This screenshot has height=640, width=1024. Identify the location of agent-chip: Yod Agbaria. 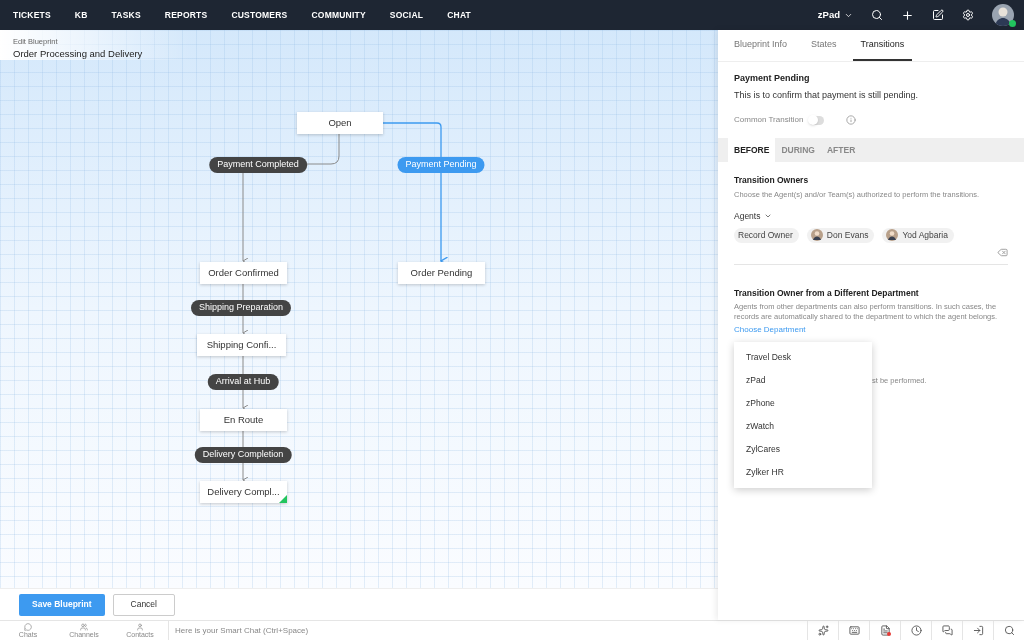
(918, 235).